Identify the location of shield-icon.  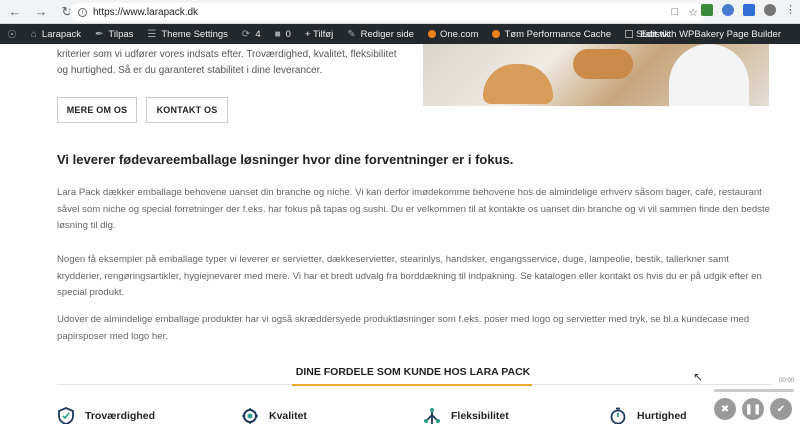
(66, 415).